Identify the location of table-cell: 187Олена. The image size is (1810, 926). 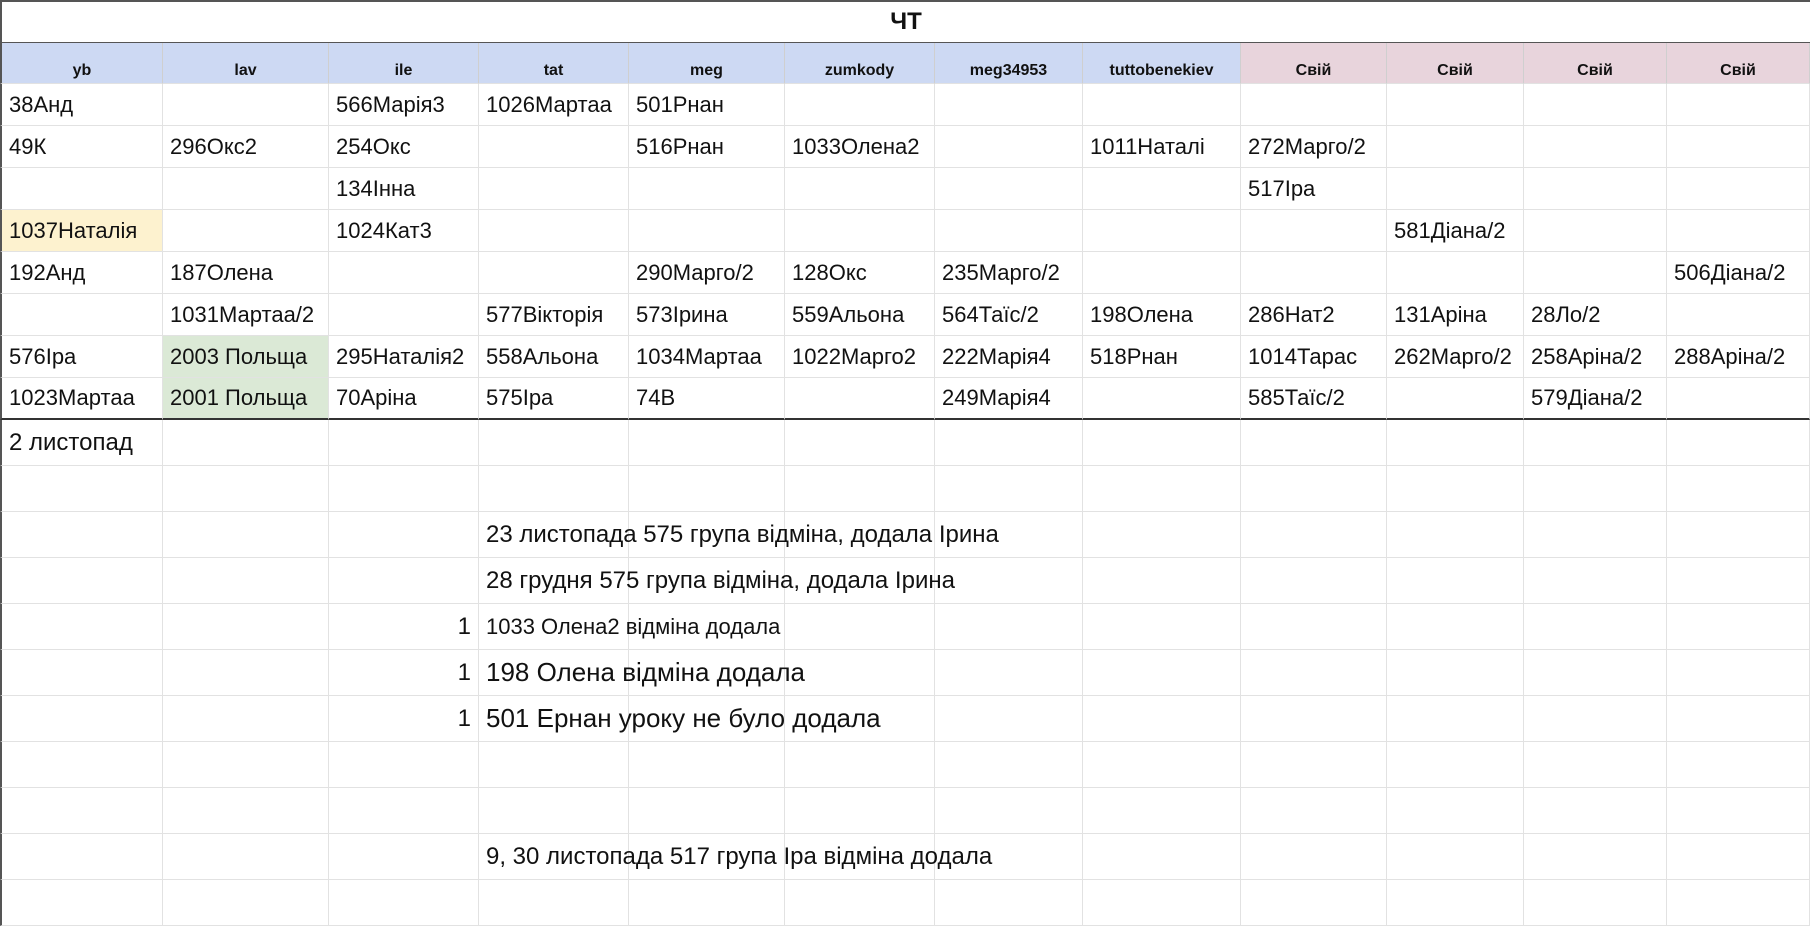
(246, 273).